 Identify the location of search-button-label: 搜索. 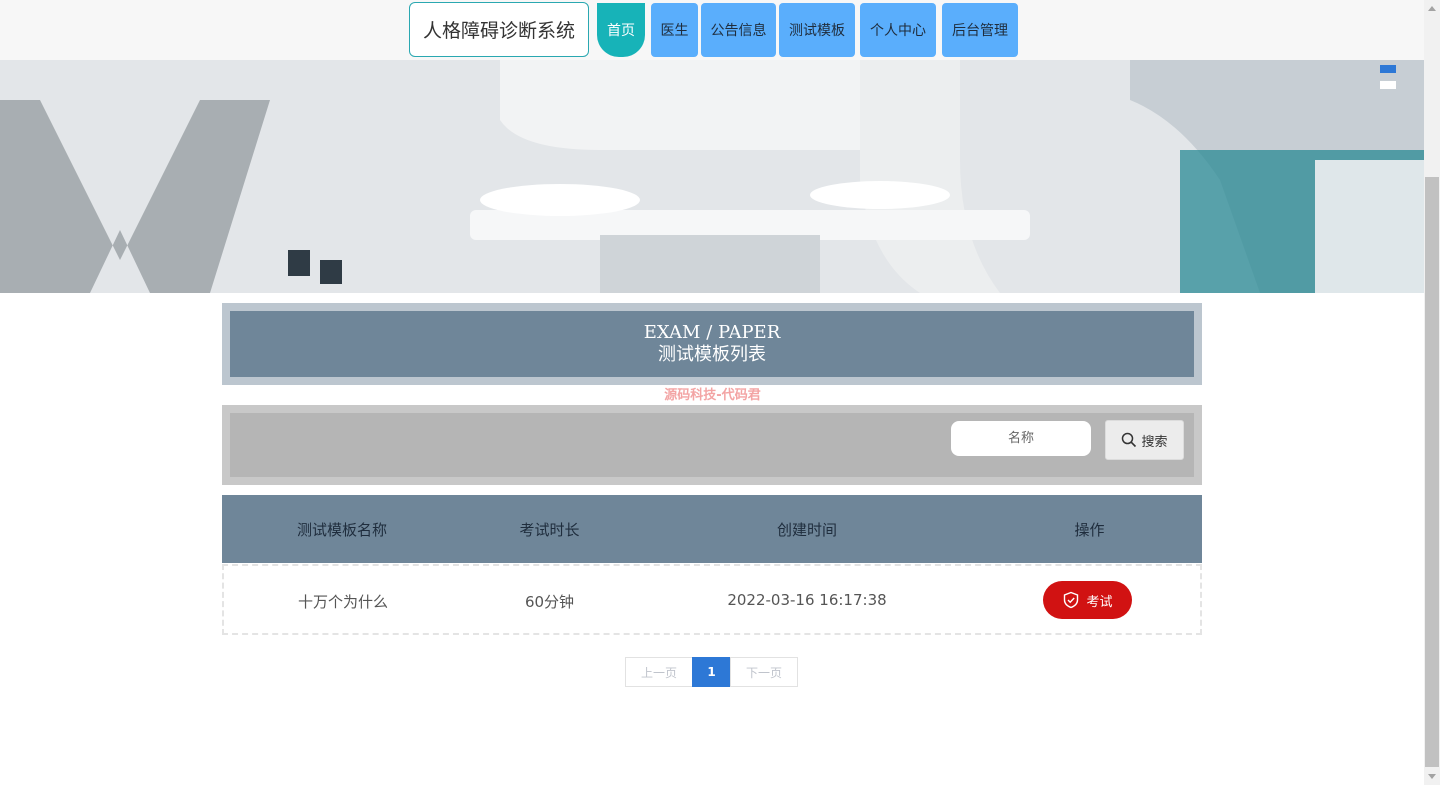
(1154, 442).